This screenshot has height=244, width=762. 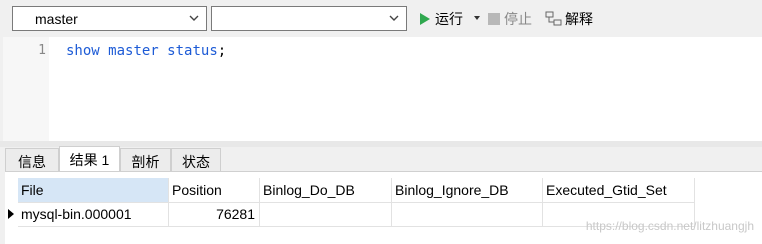 What do you see at coordinates (326, 190) in the screenshot?
I see `column-header-binlog-do-db: Binlog_Do_DB` at bounding box center [326, 190].